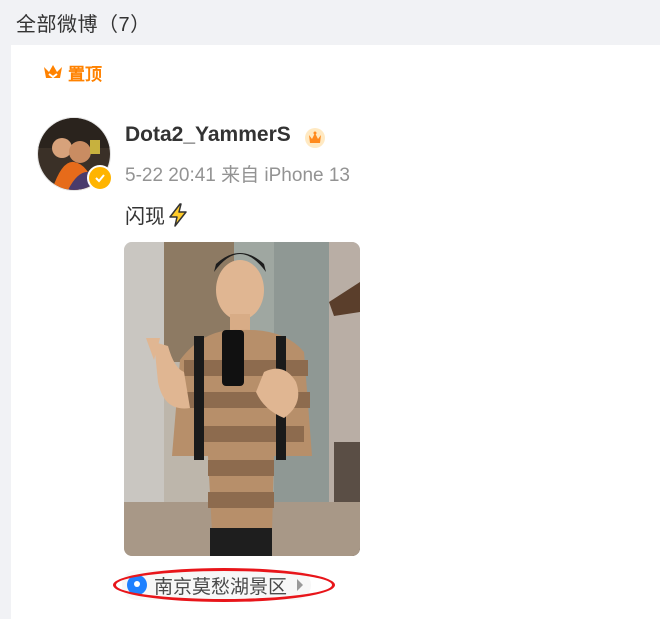  I want to click on pinned-badge: 置顶, so click(72, 72).